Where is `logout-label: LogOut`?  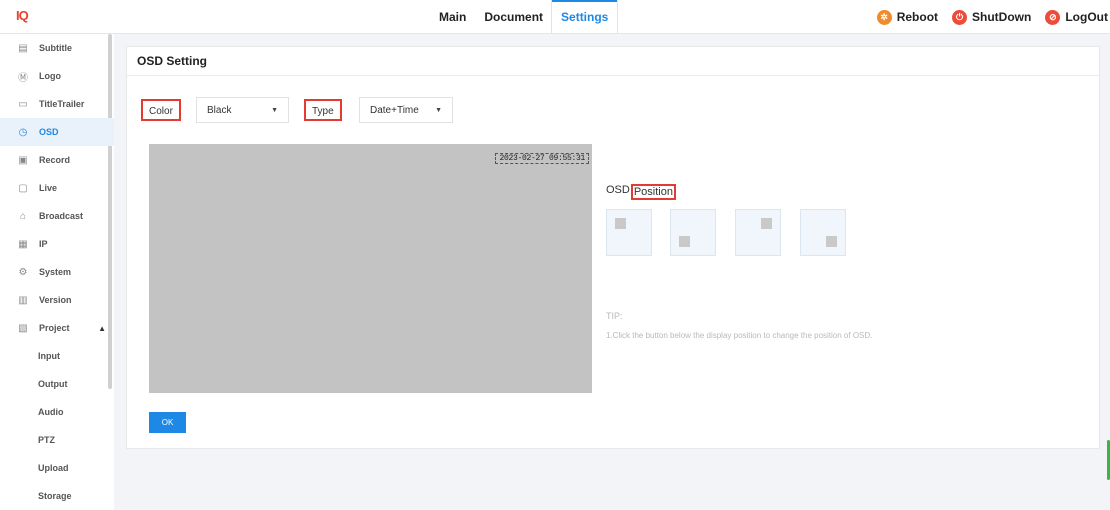
logout-label: LogOut is located at coordinates (1086, 17).